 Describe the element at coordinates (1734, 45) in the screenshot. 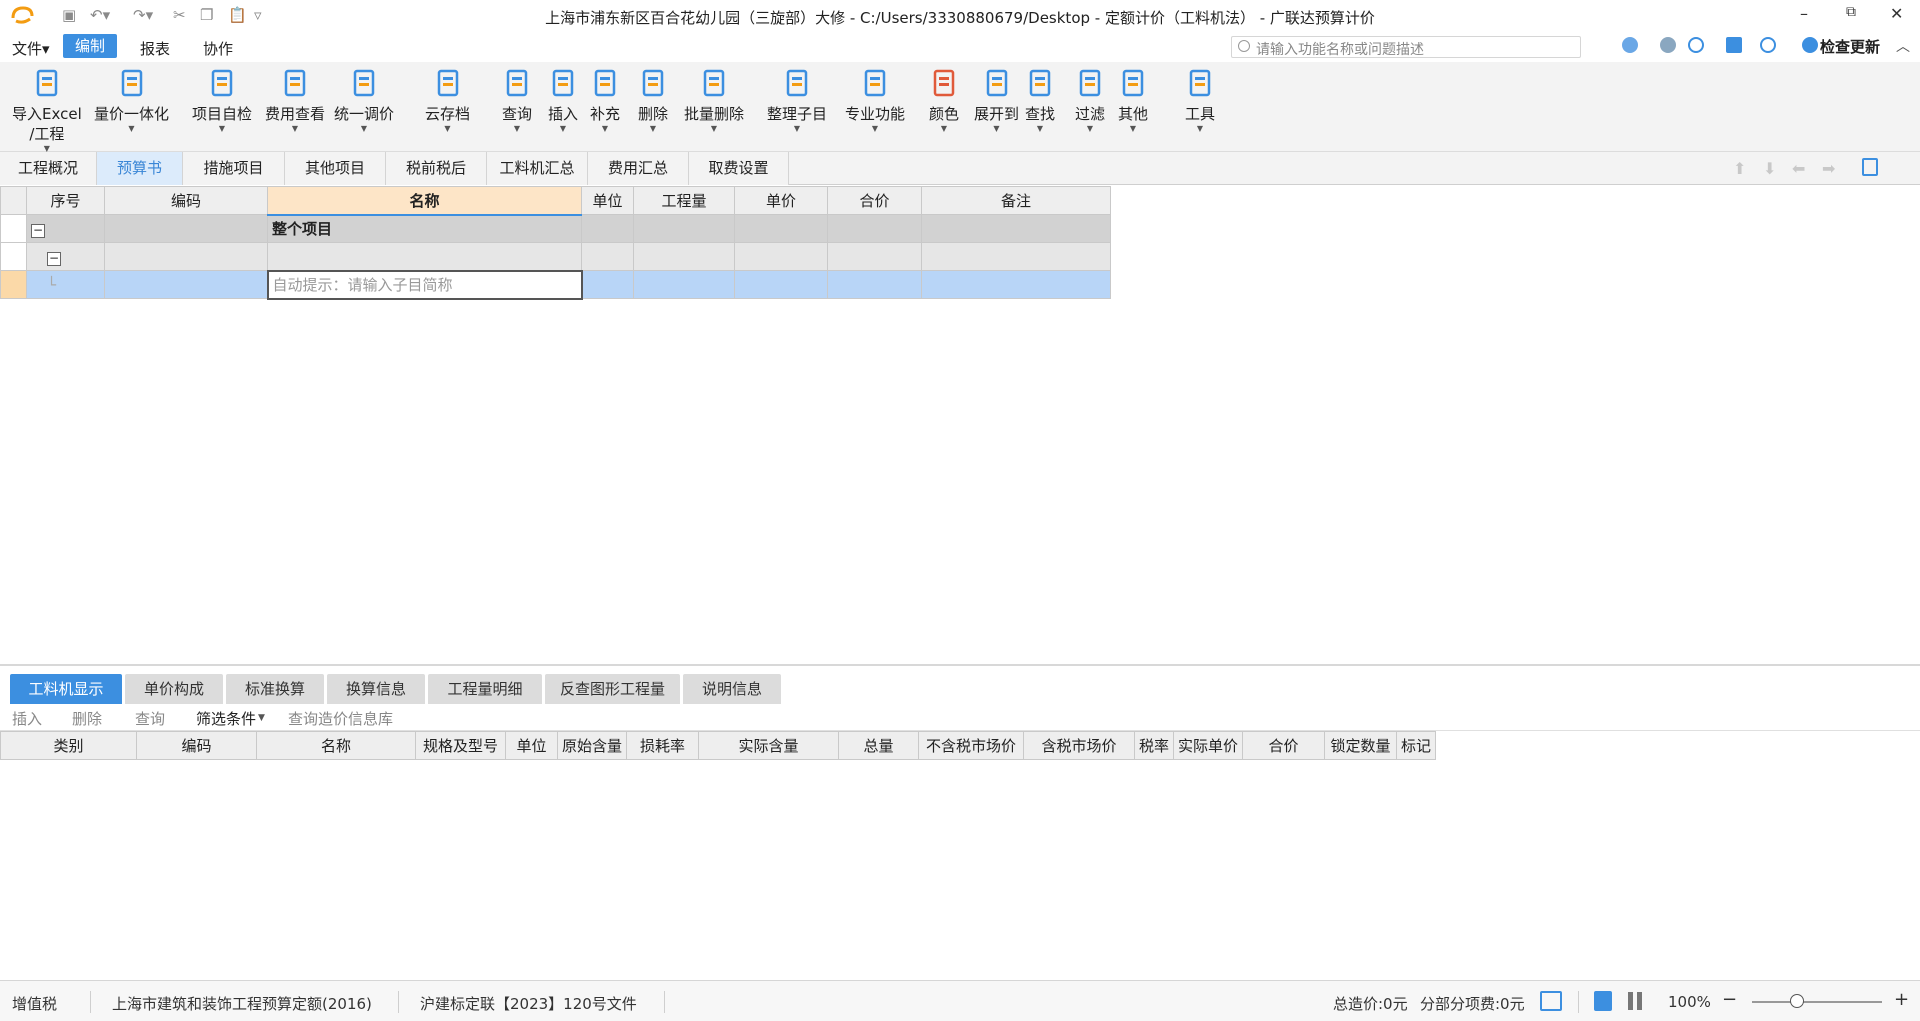

I see `apps-icon` at that location.